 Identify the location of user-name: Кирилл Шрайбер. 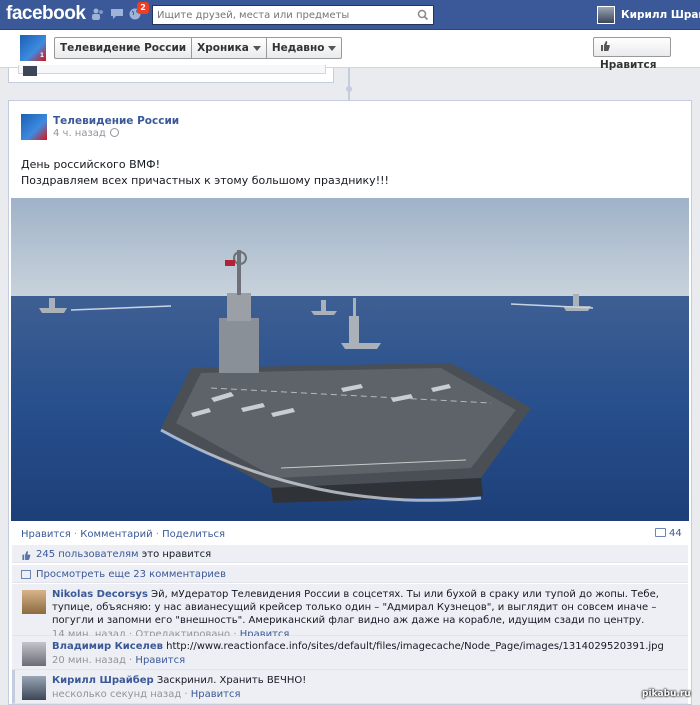
(660, 15).